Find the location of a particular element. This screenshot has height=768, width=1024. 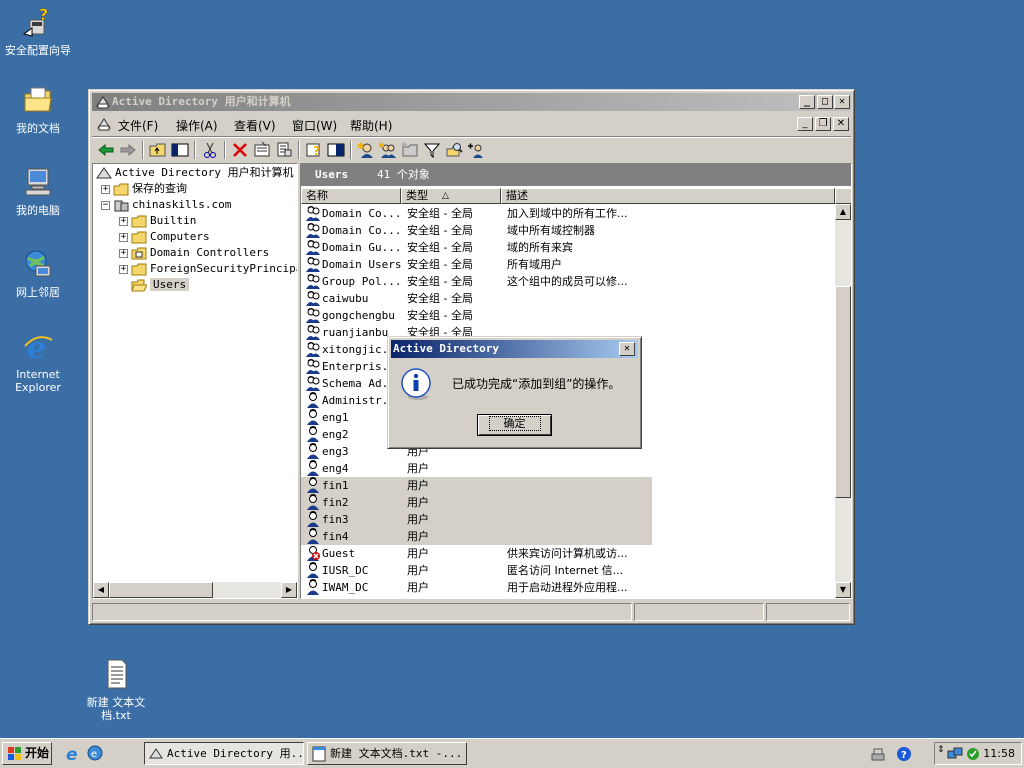

row-name: ruanjianbu is located at coordinates (355, 332).